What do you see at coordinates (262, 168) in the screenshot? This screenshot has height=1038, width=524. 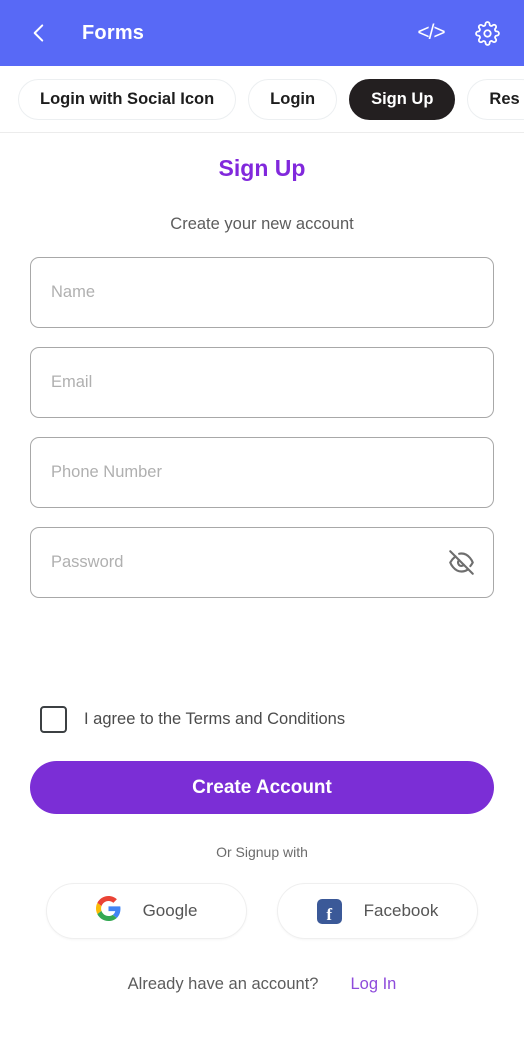 I see `page-title: Sign Up` at bounding box center [262, 168].